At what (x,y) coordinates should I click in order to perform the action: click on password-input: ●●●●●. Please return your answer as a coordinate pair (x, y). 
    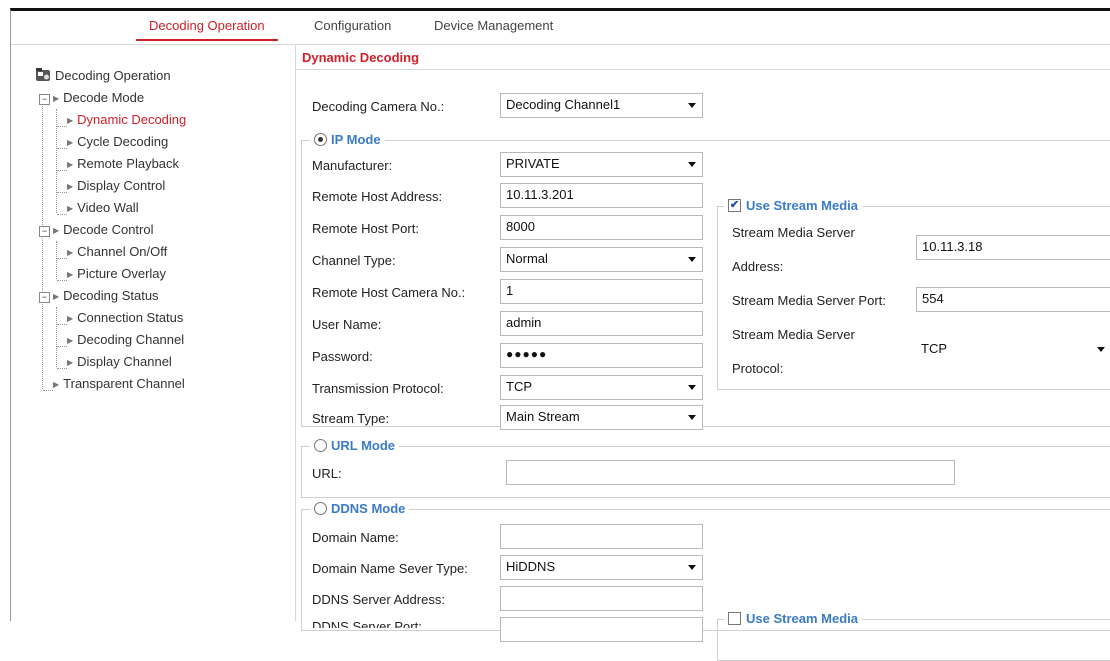
    Looking at the image, I should click on (601, 355).